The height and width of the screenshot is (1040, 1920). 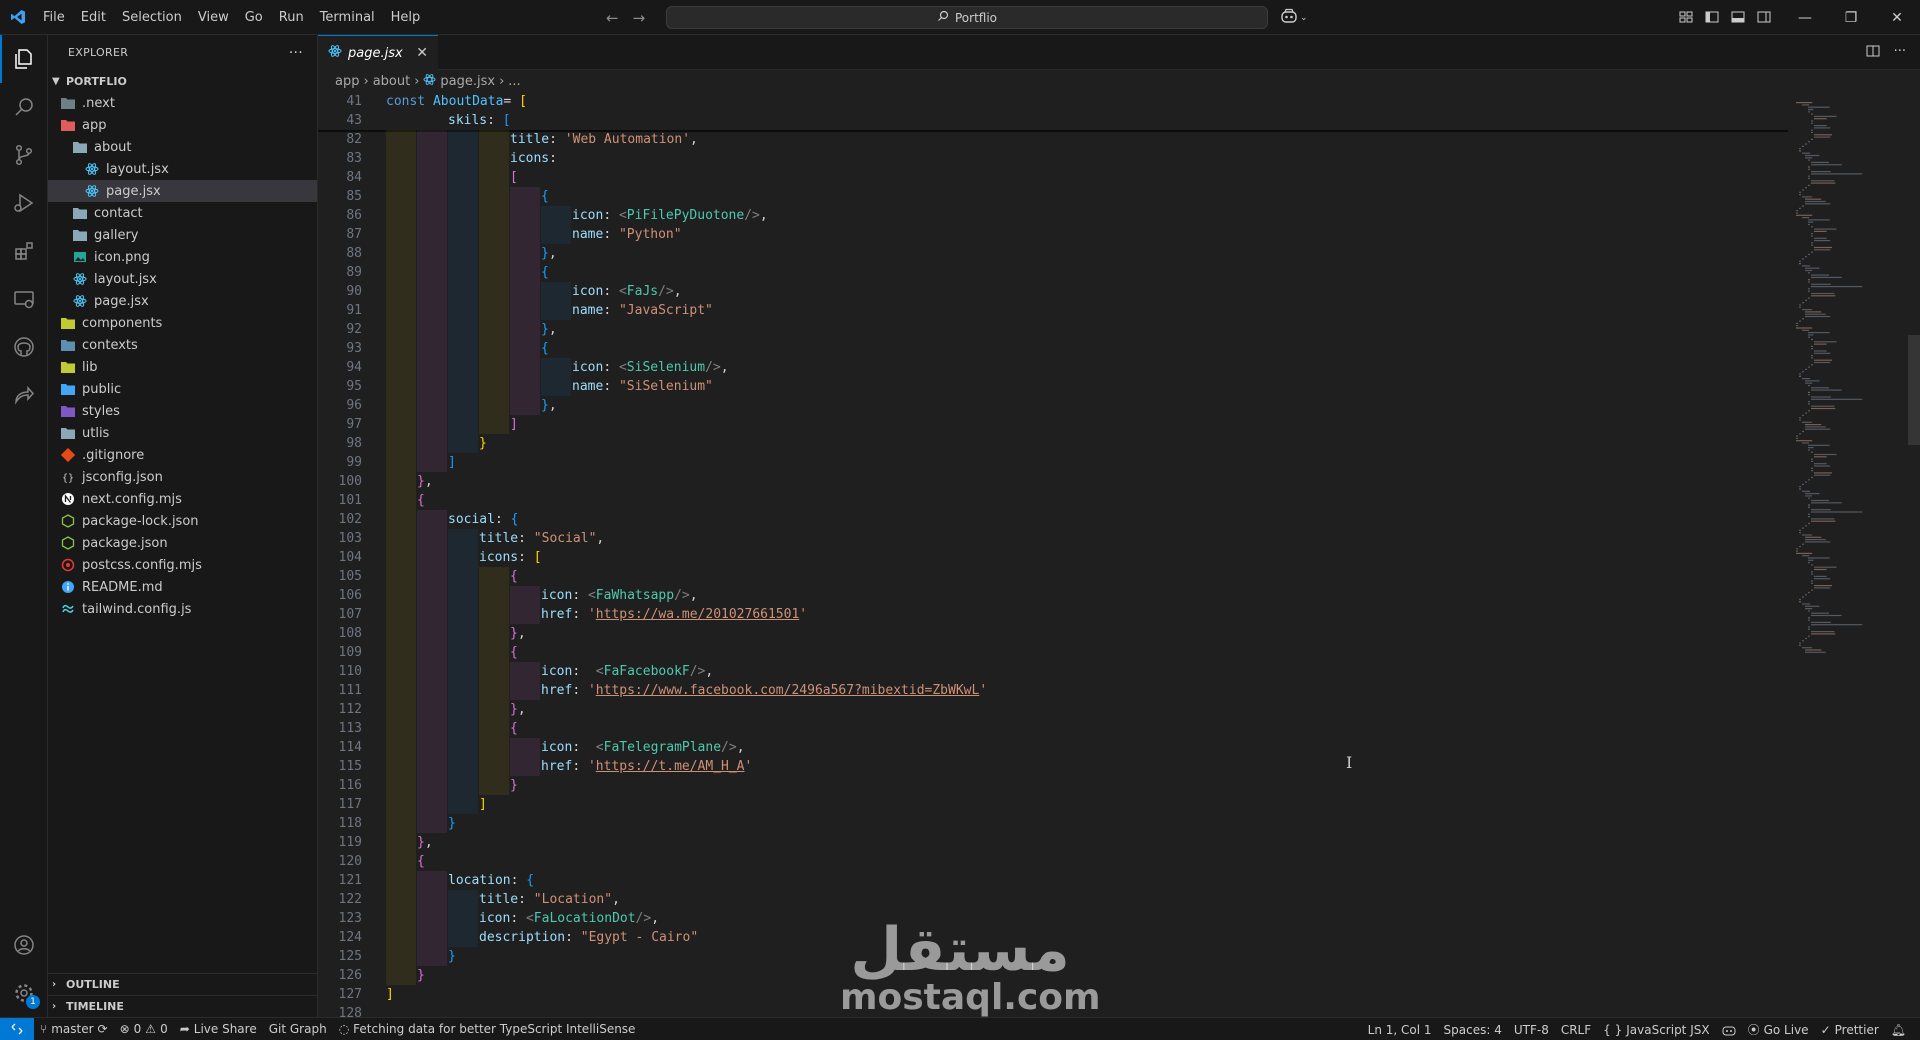 I want to click on tree-item: about, so click(x=182, y=147).